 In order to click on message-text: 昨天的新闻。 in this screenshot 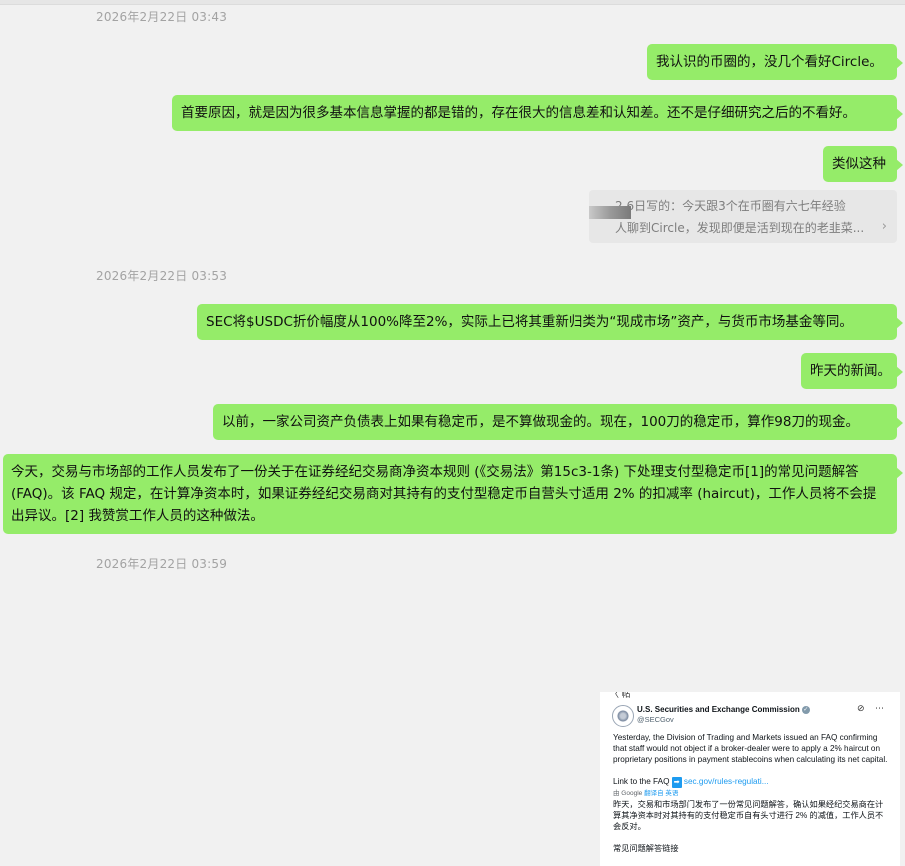, I will do `click(850, 371)`.